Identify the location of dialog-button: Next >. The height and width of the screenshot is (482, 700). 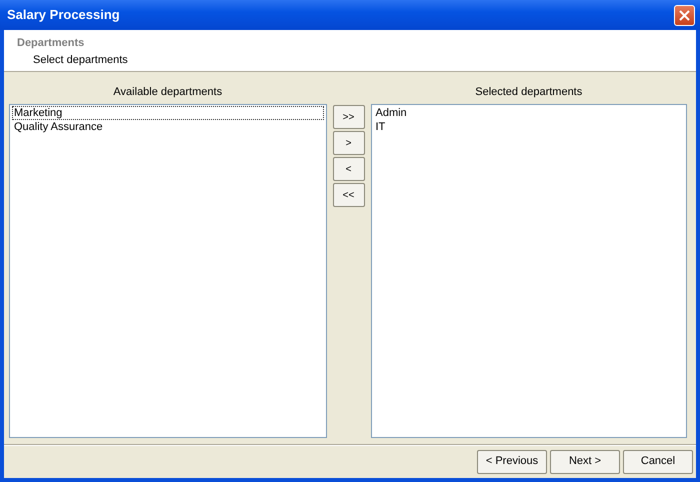
(585, 462).